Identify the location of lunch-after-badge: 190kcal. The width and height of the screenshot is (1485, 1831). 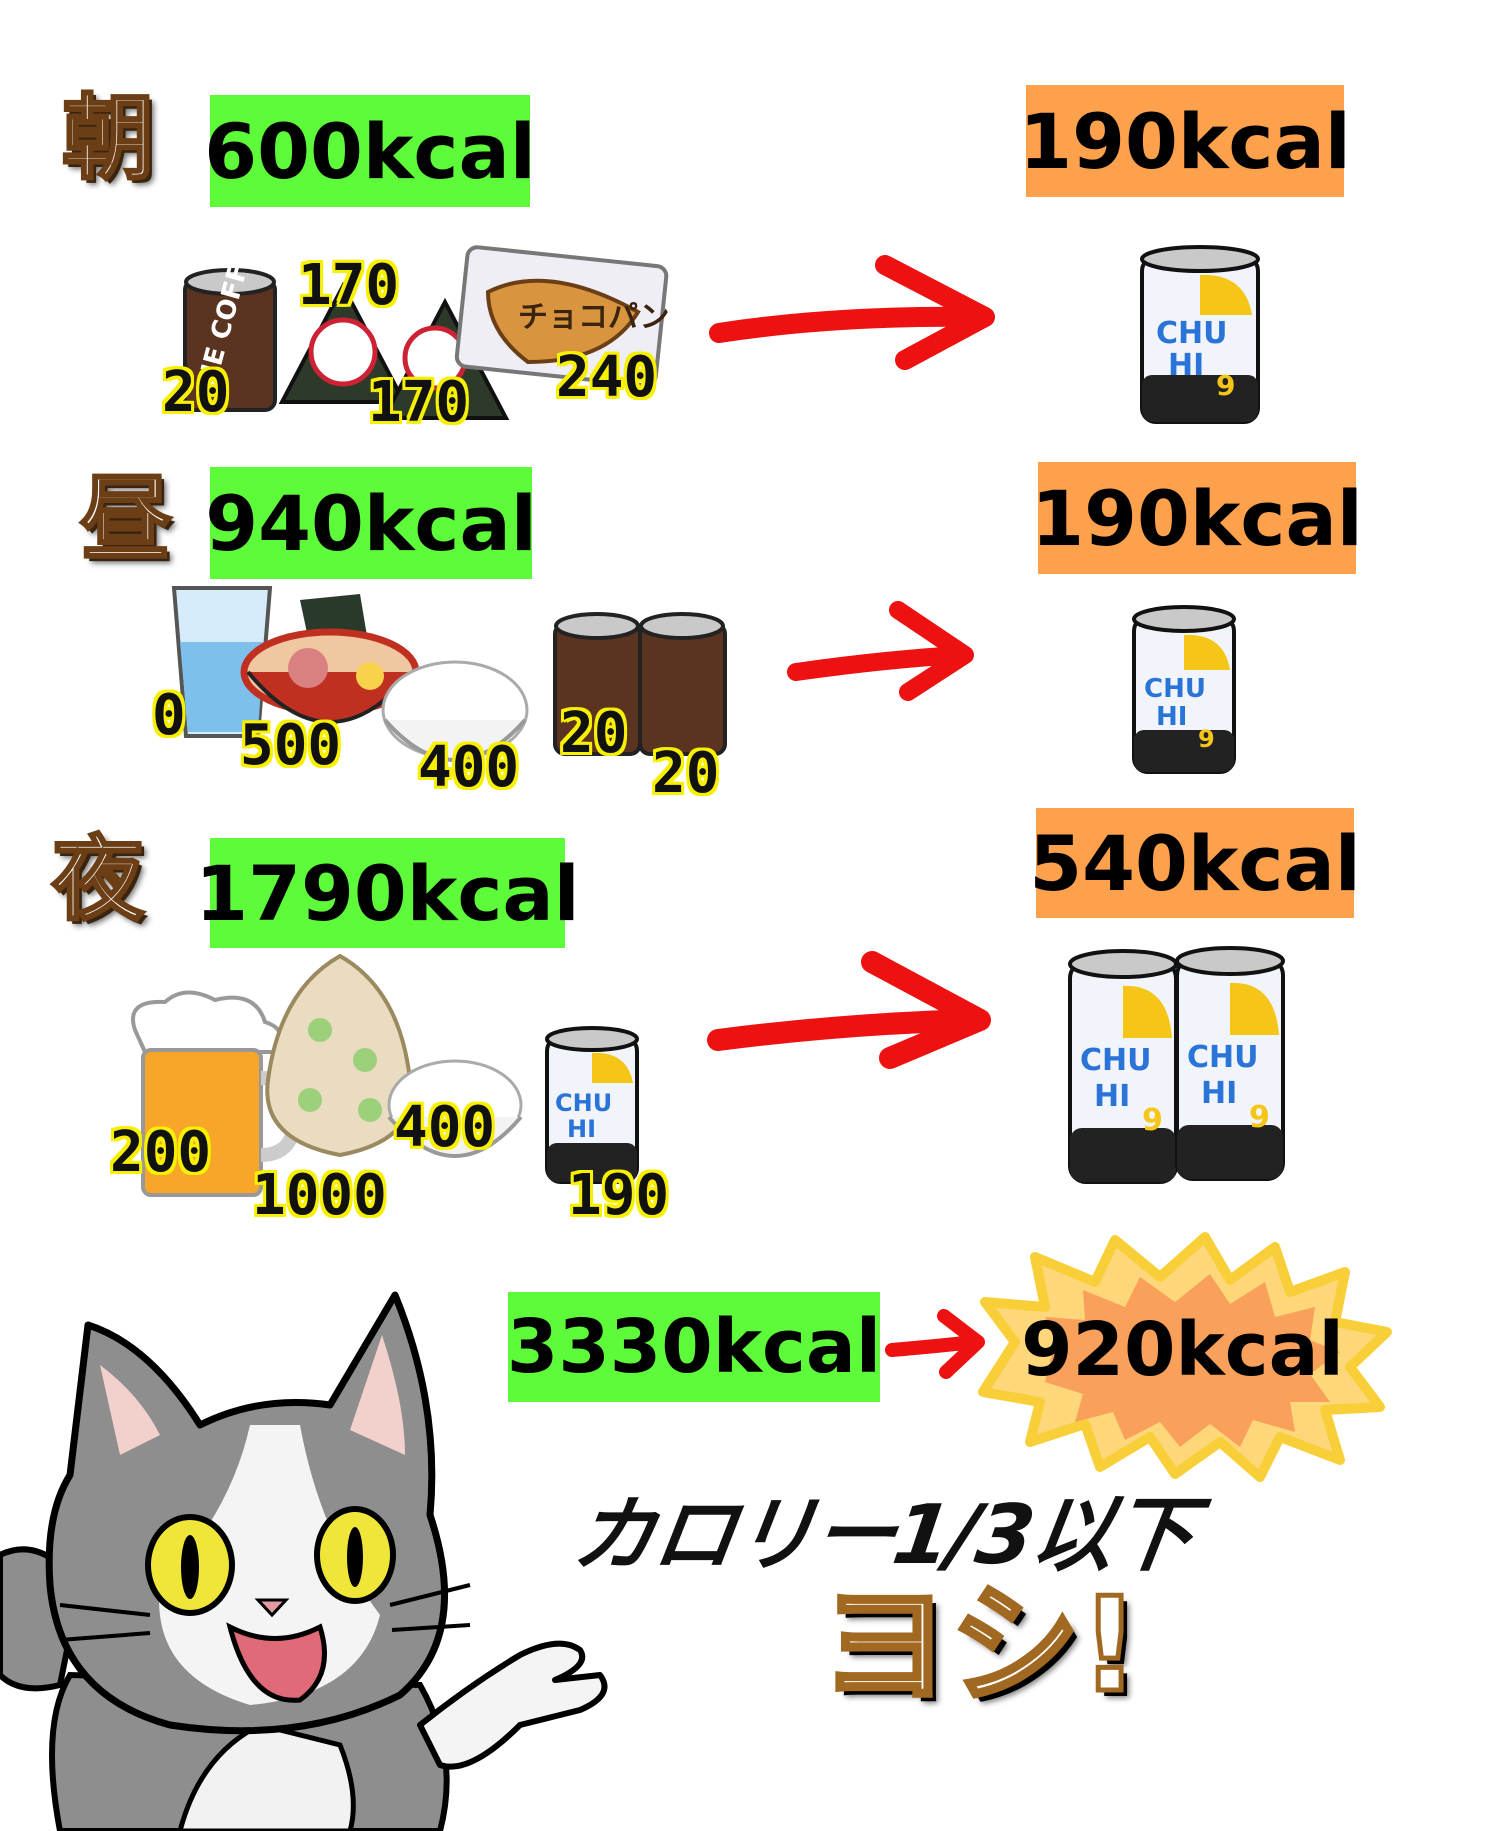
(1197, 518).